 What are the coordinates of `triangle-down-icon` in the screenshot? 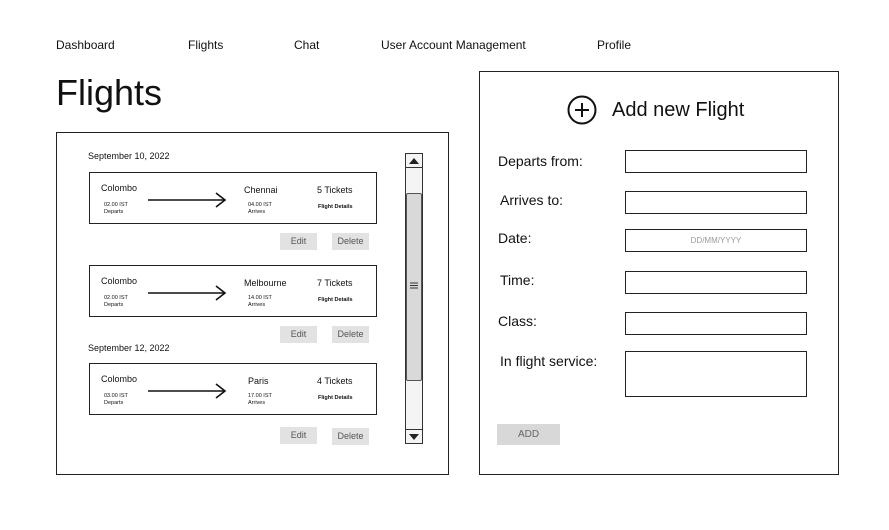 It's located at (414, 437).